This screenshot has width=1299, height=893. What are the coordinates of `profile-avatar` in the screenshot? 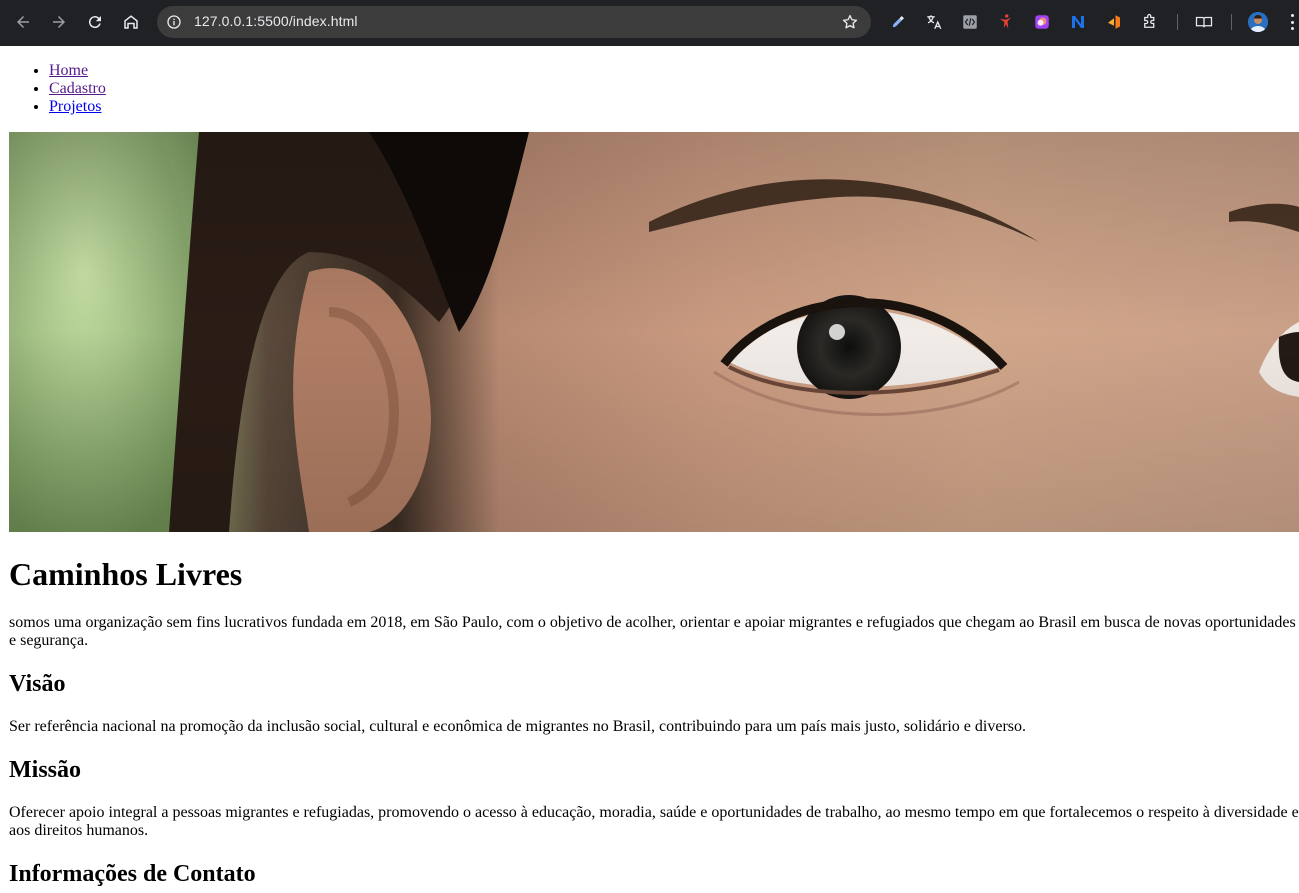 It's located at (1258, 22).